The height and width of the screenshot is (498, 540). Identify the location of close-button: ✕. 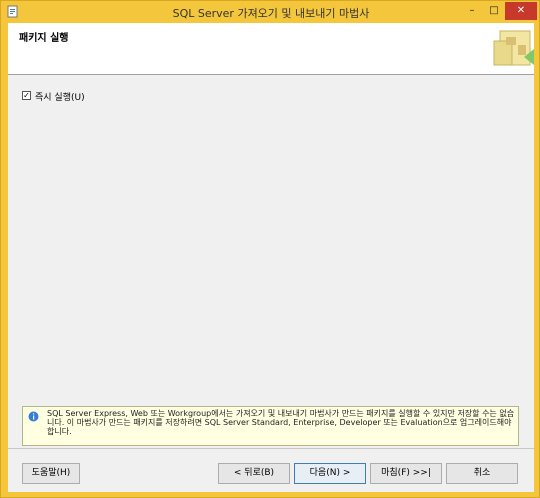
(521, 11).